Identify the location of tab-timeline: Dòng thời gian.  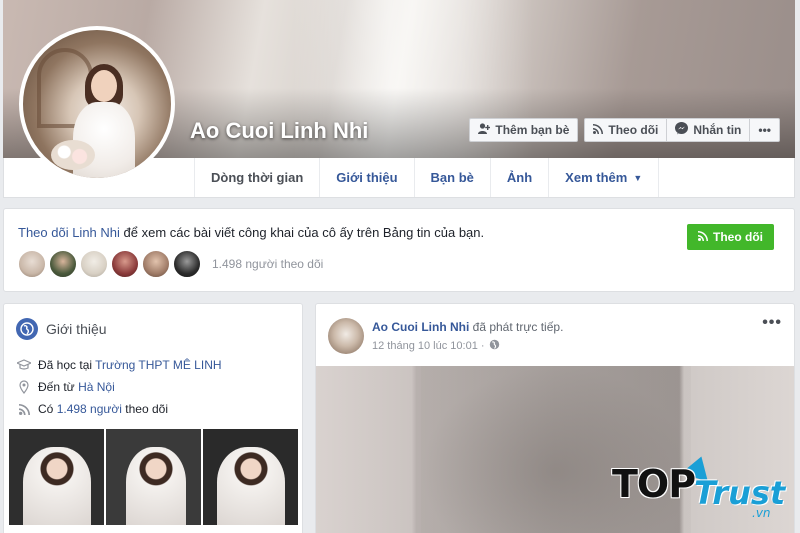
(256, 177).